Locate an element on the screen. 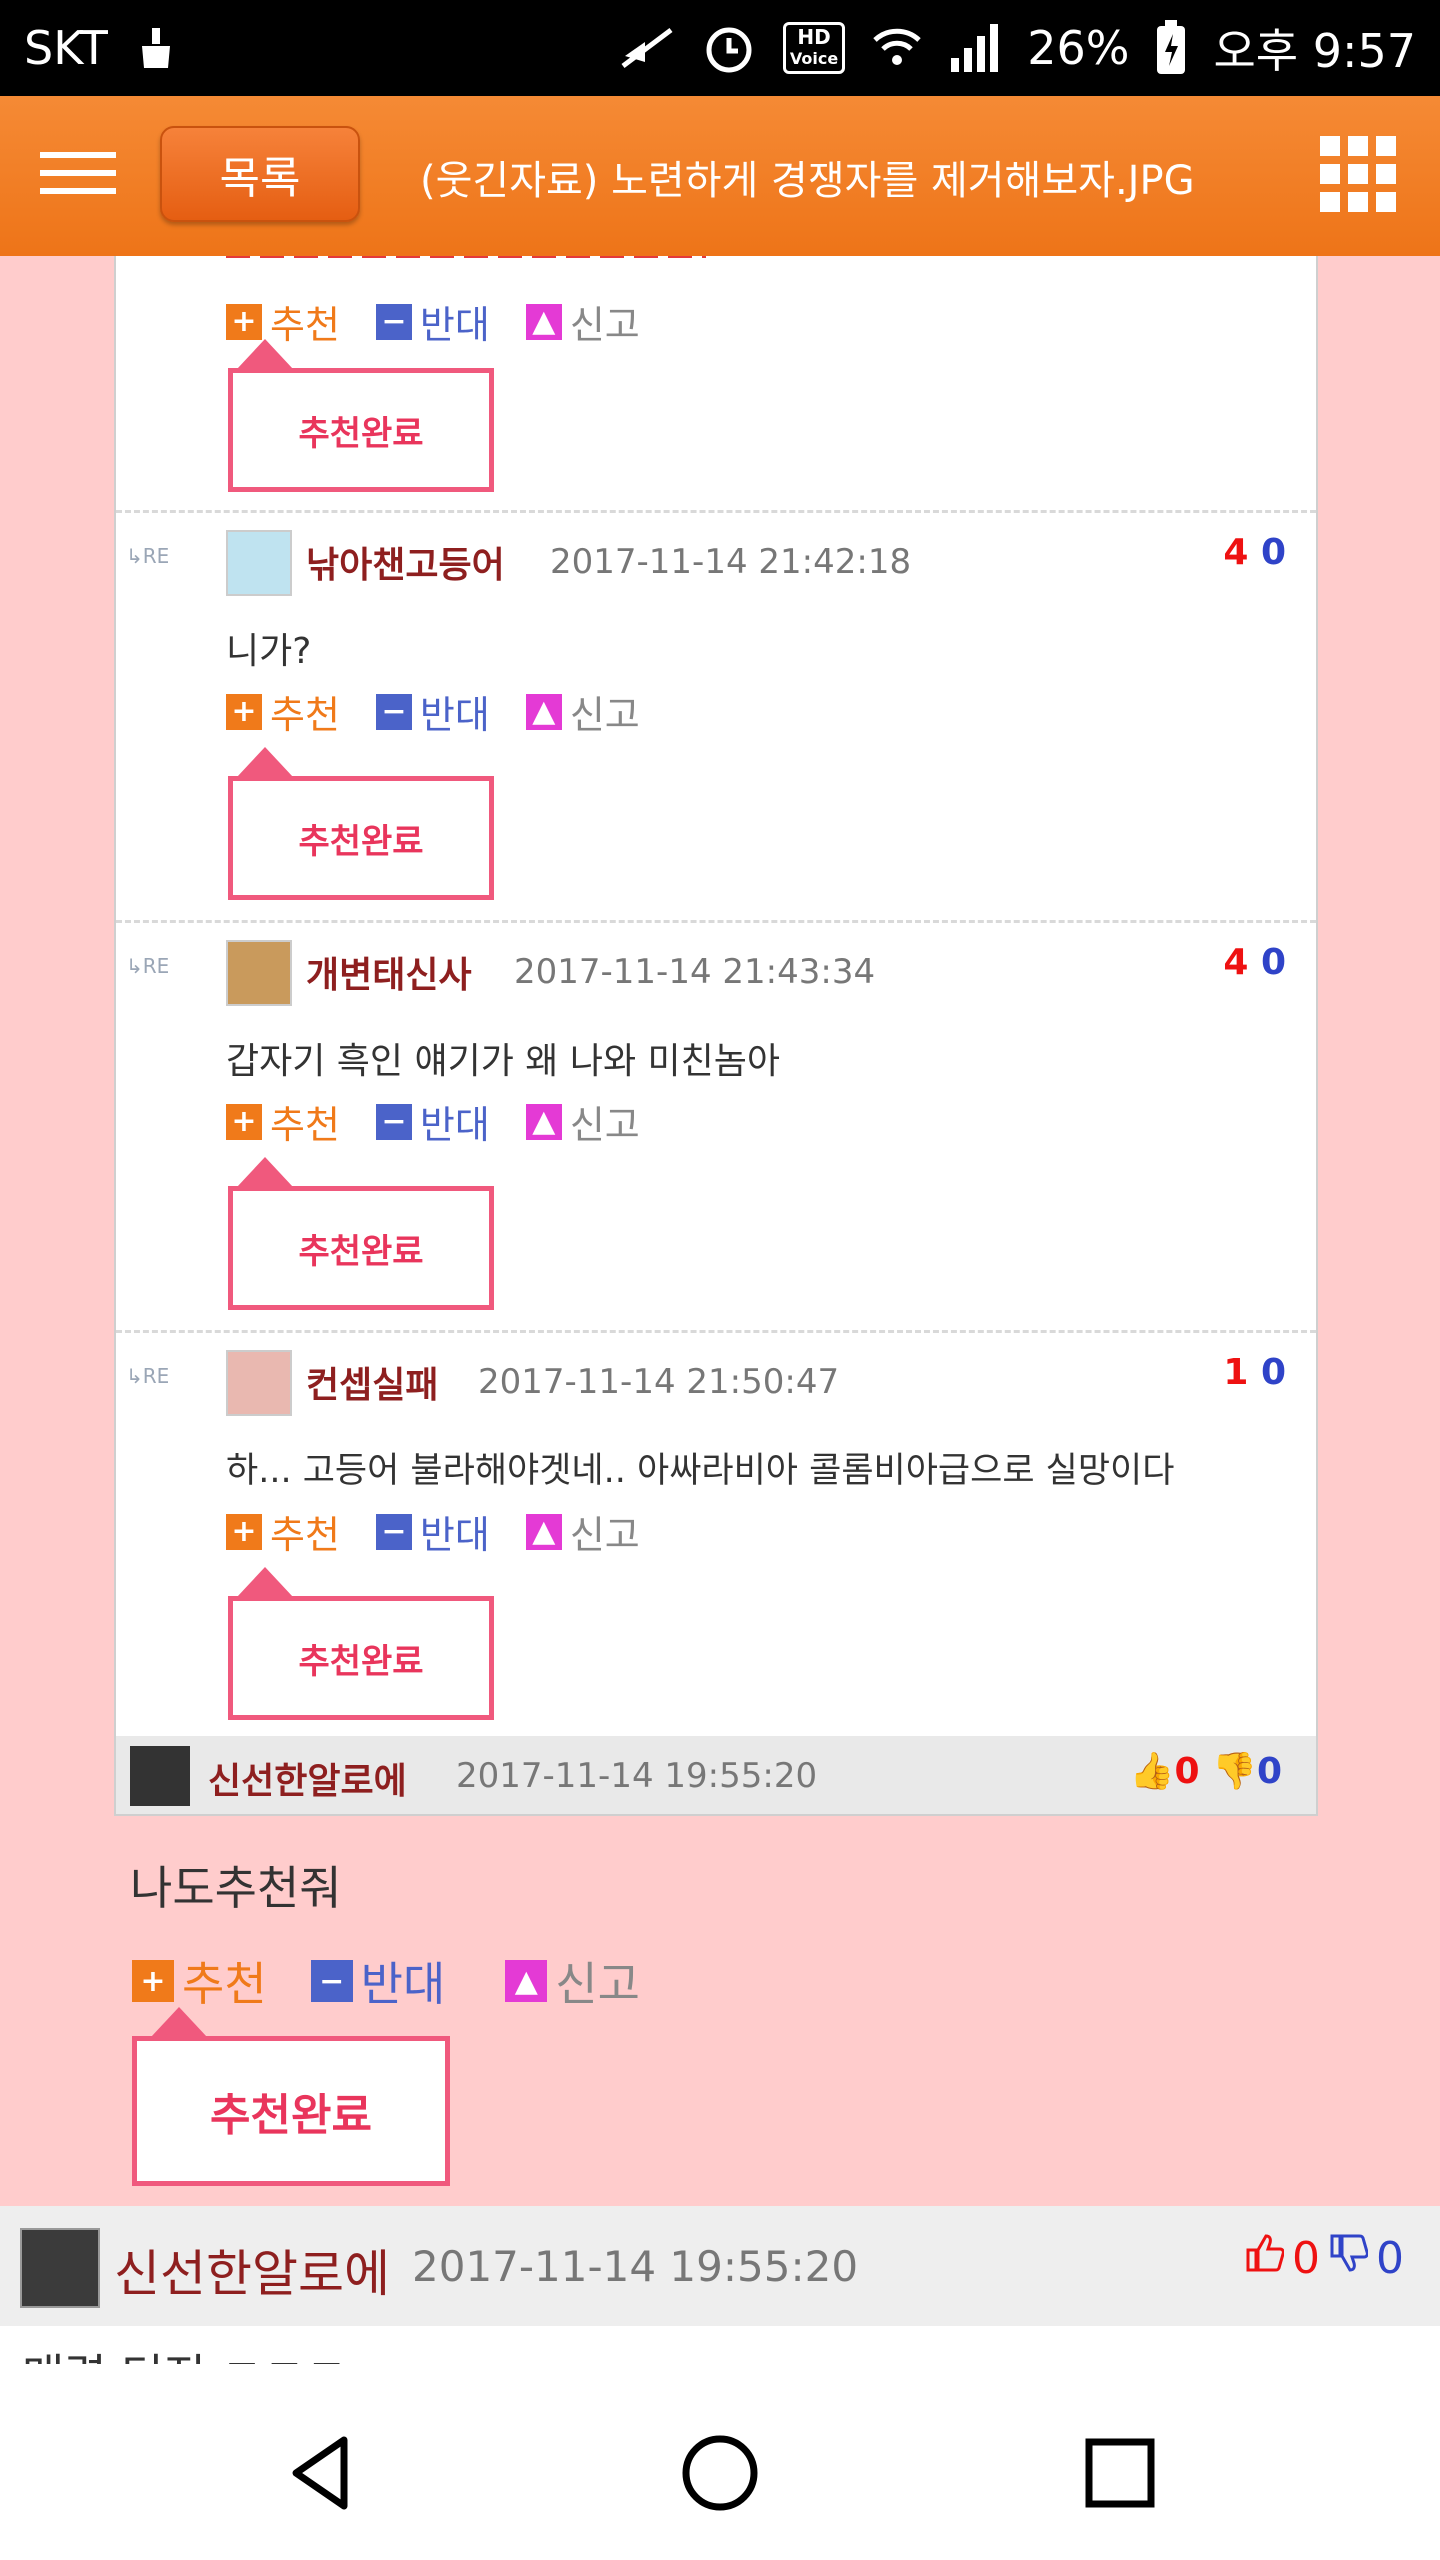  wifi-icon is located at coordinates (897, 48).